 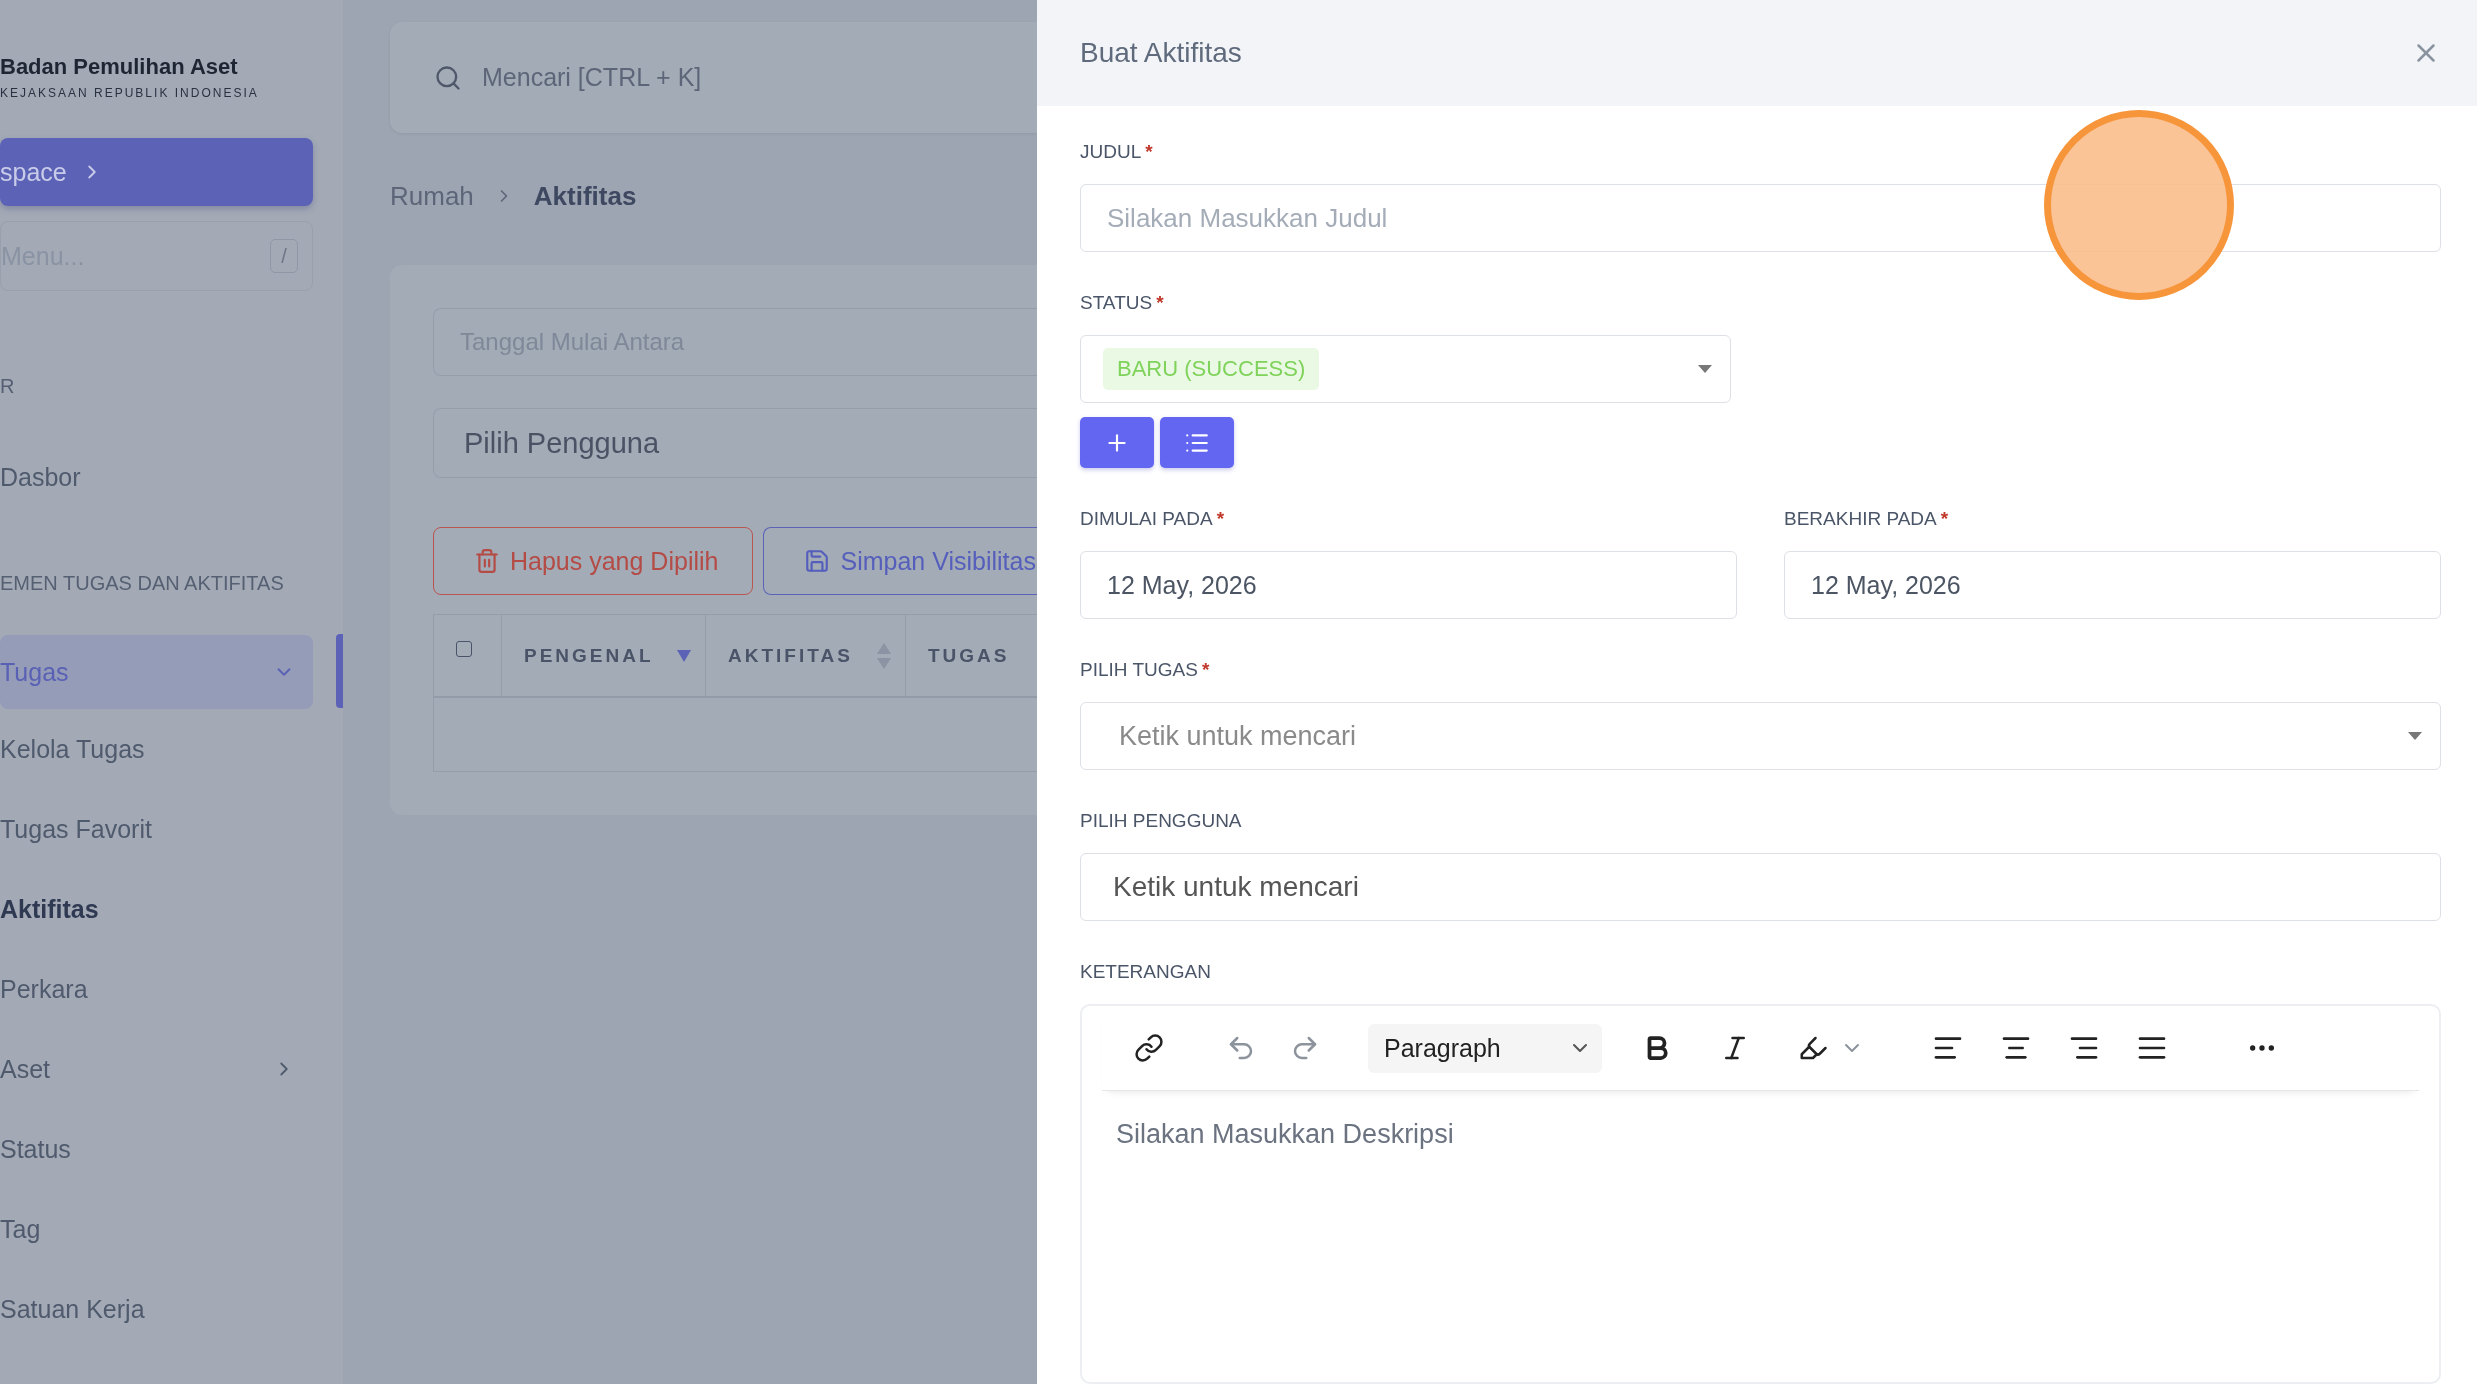 What do you see at coordinates (1867, 519) in the screenshot?
I see `field-label: BERAKHIR PADA *` at bounding box center [1867, 519].